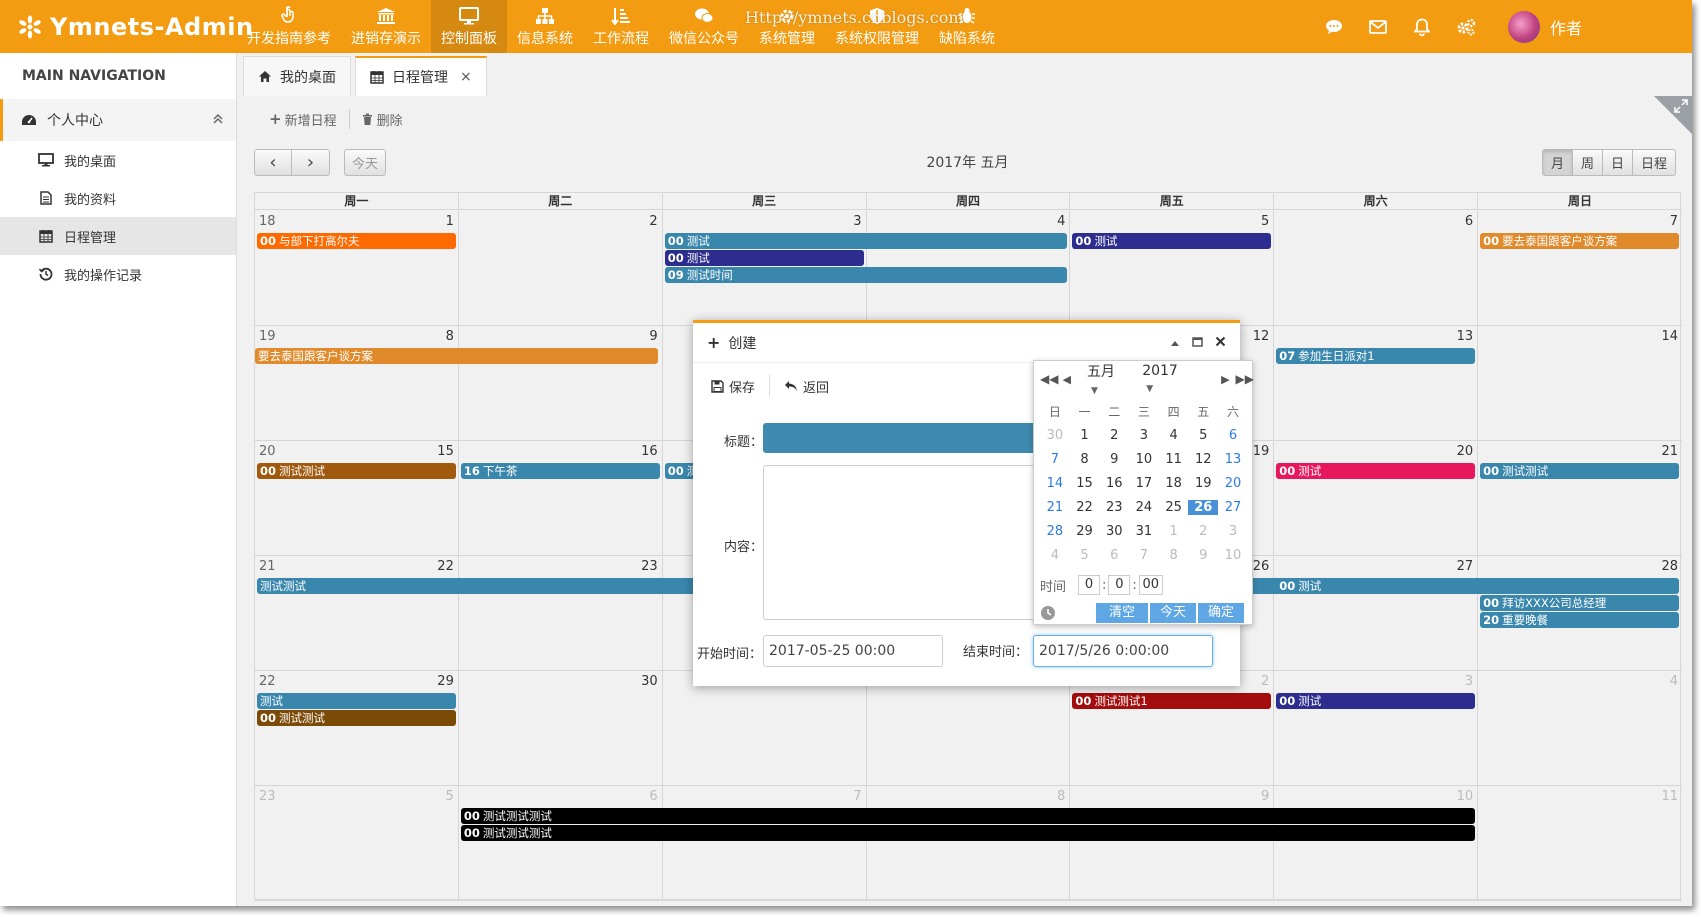 This screenshot has height=917, width=1701. What do you see at coordinates (356, 701) in the screenshot?
I see `calendar-event: 测试` at bounding box center [356, 701].